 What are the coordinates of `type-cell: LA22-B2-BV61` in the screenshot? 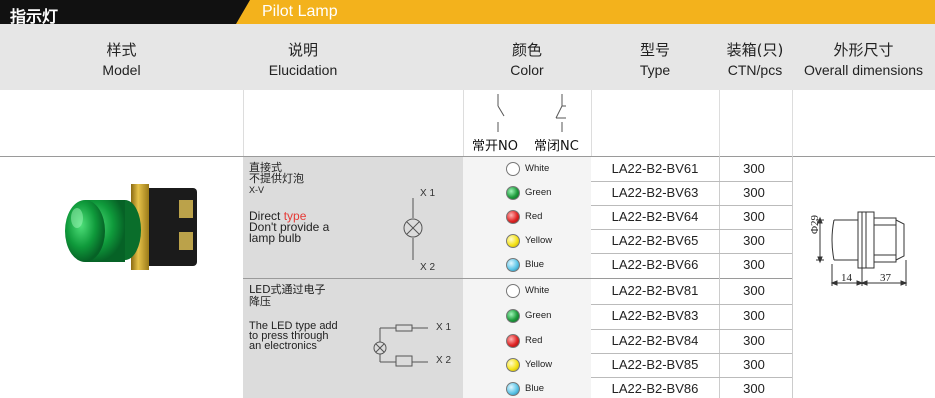 It's located at (655, 168).